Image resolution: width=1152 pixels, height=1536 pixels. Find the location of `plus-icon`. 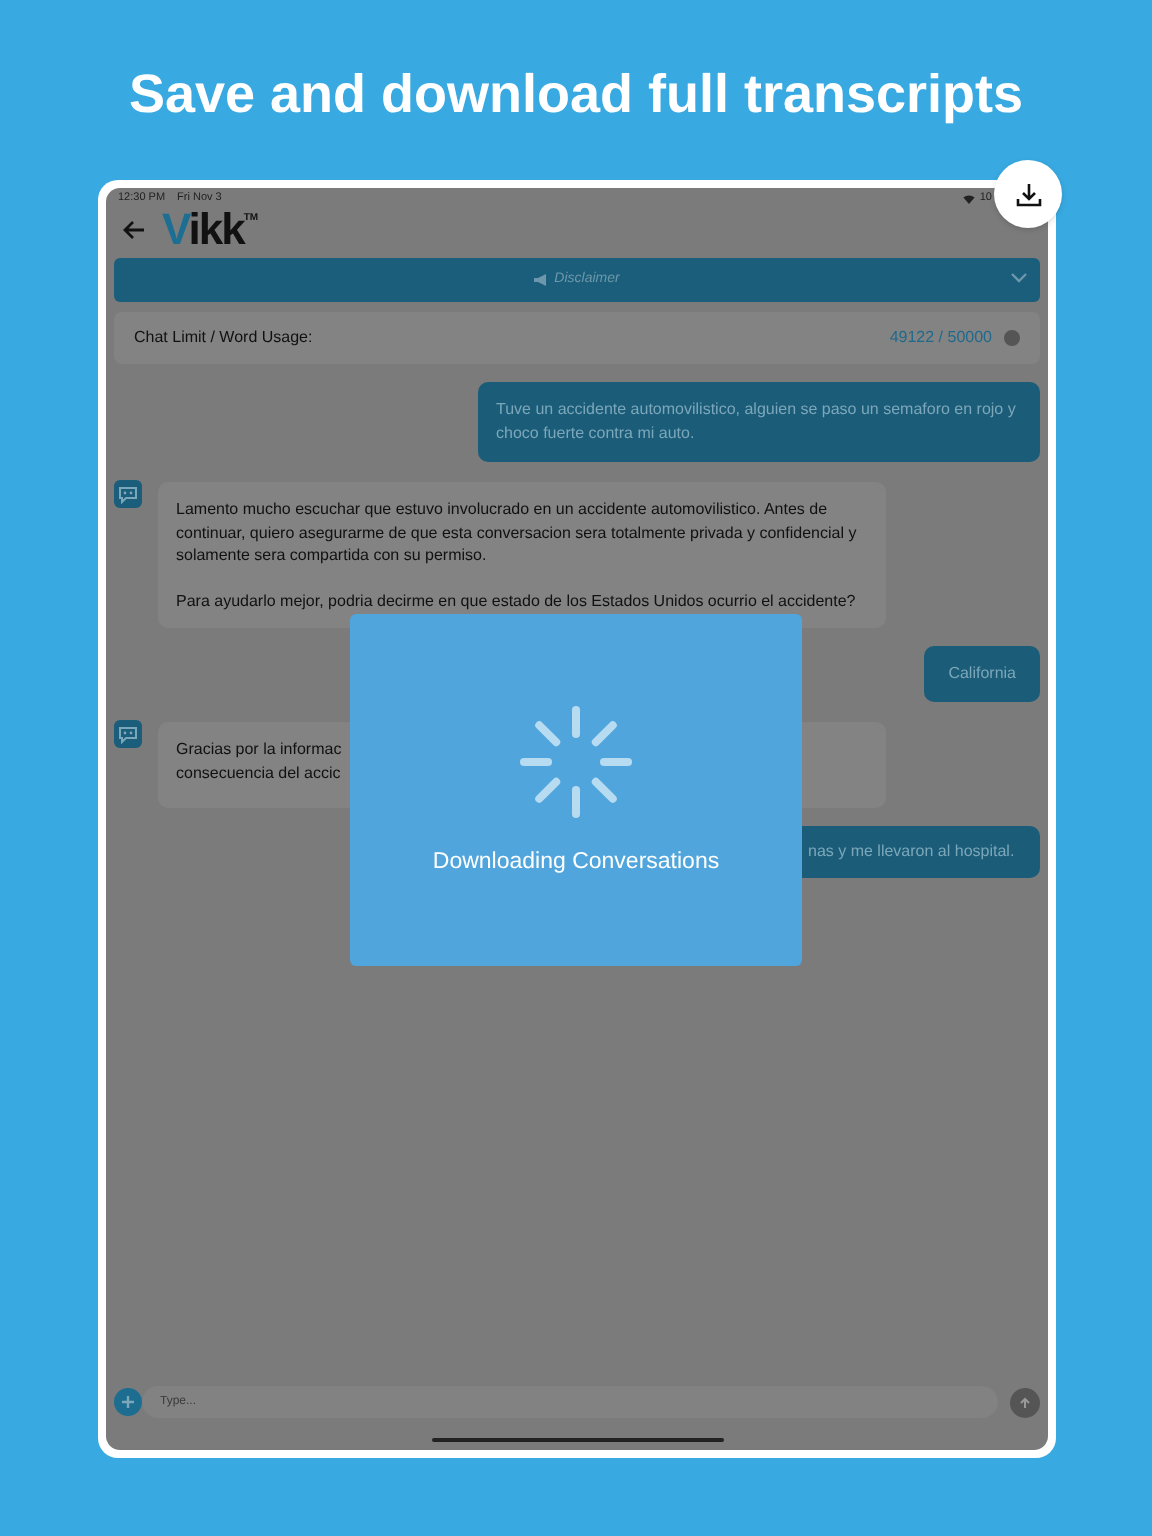

plus-icon is located at coordinates (128, 1402).